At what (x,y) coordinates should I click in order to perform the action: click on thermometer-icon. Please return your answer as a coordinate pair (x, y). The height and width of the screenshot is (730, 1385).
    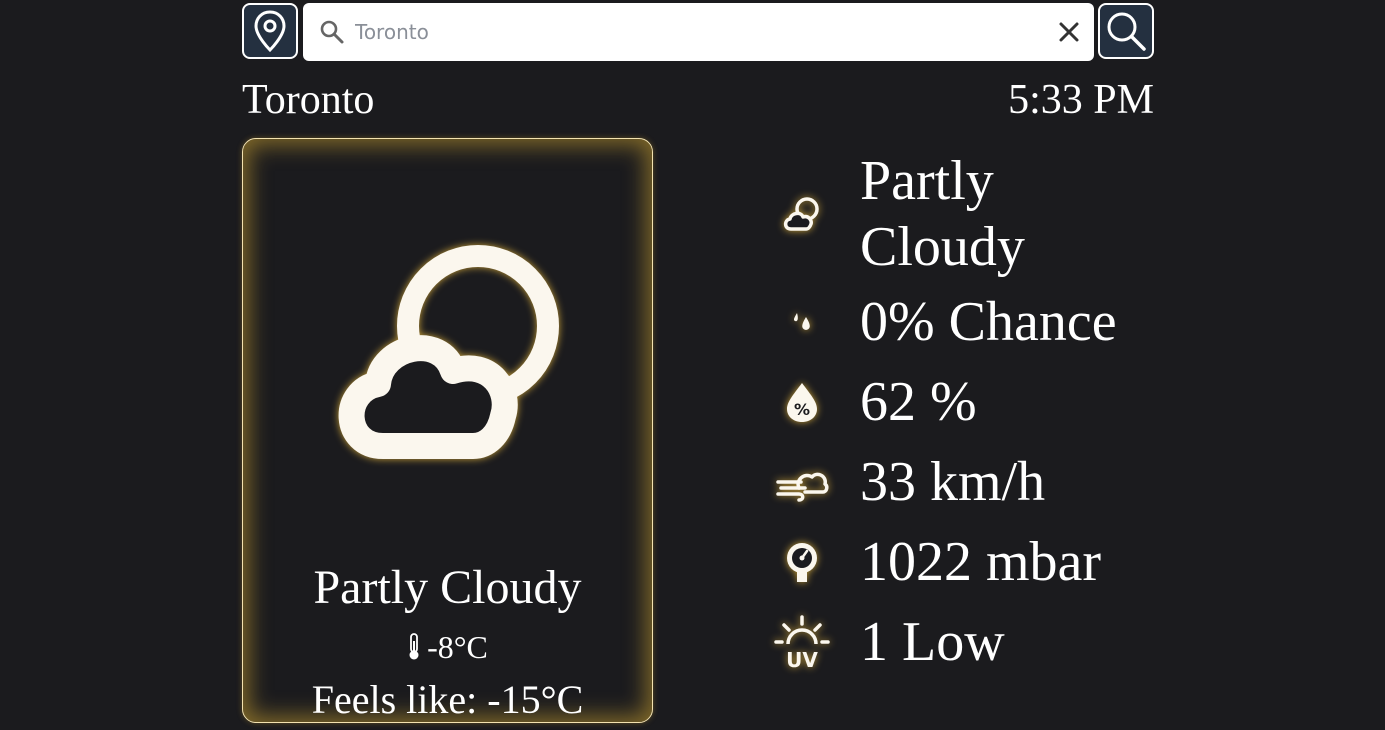
    Looking at the image, I should click on (414, 646).